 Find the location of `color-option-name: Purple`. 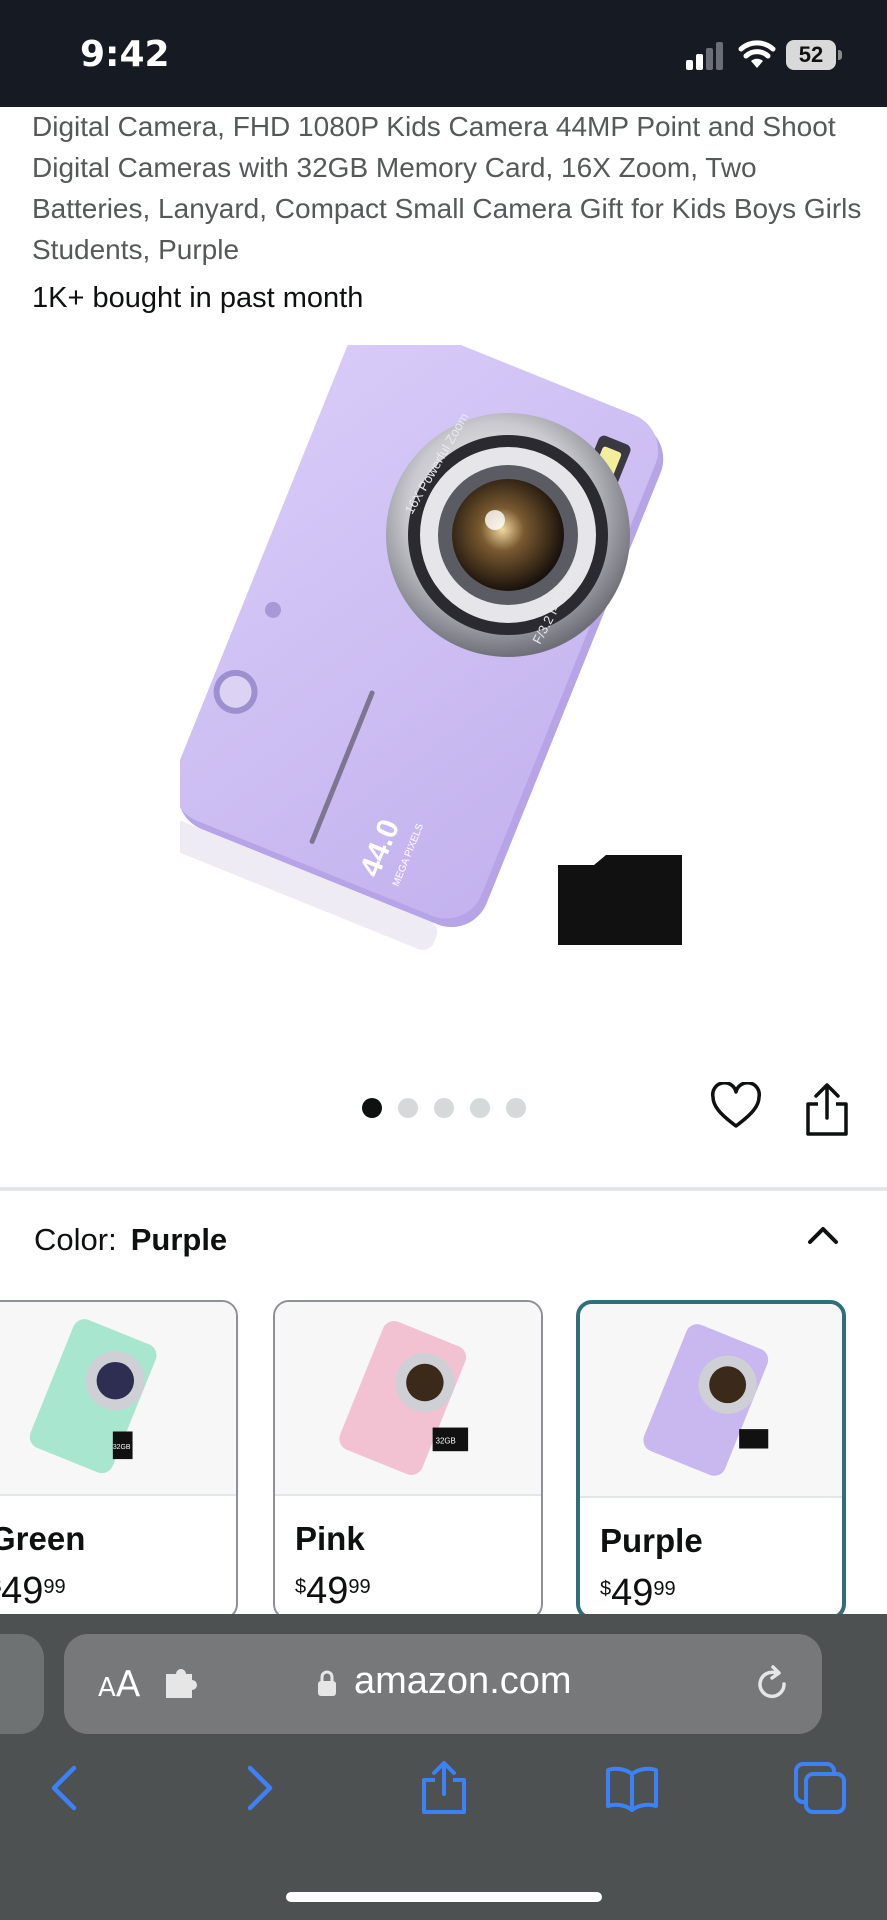

color-option-name: Purple is located at coordinates (651, 1540).